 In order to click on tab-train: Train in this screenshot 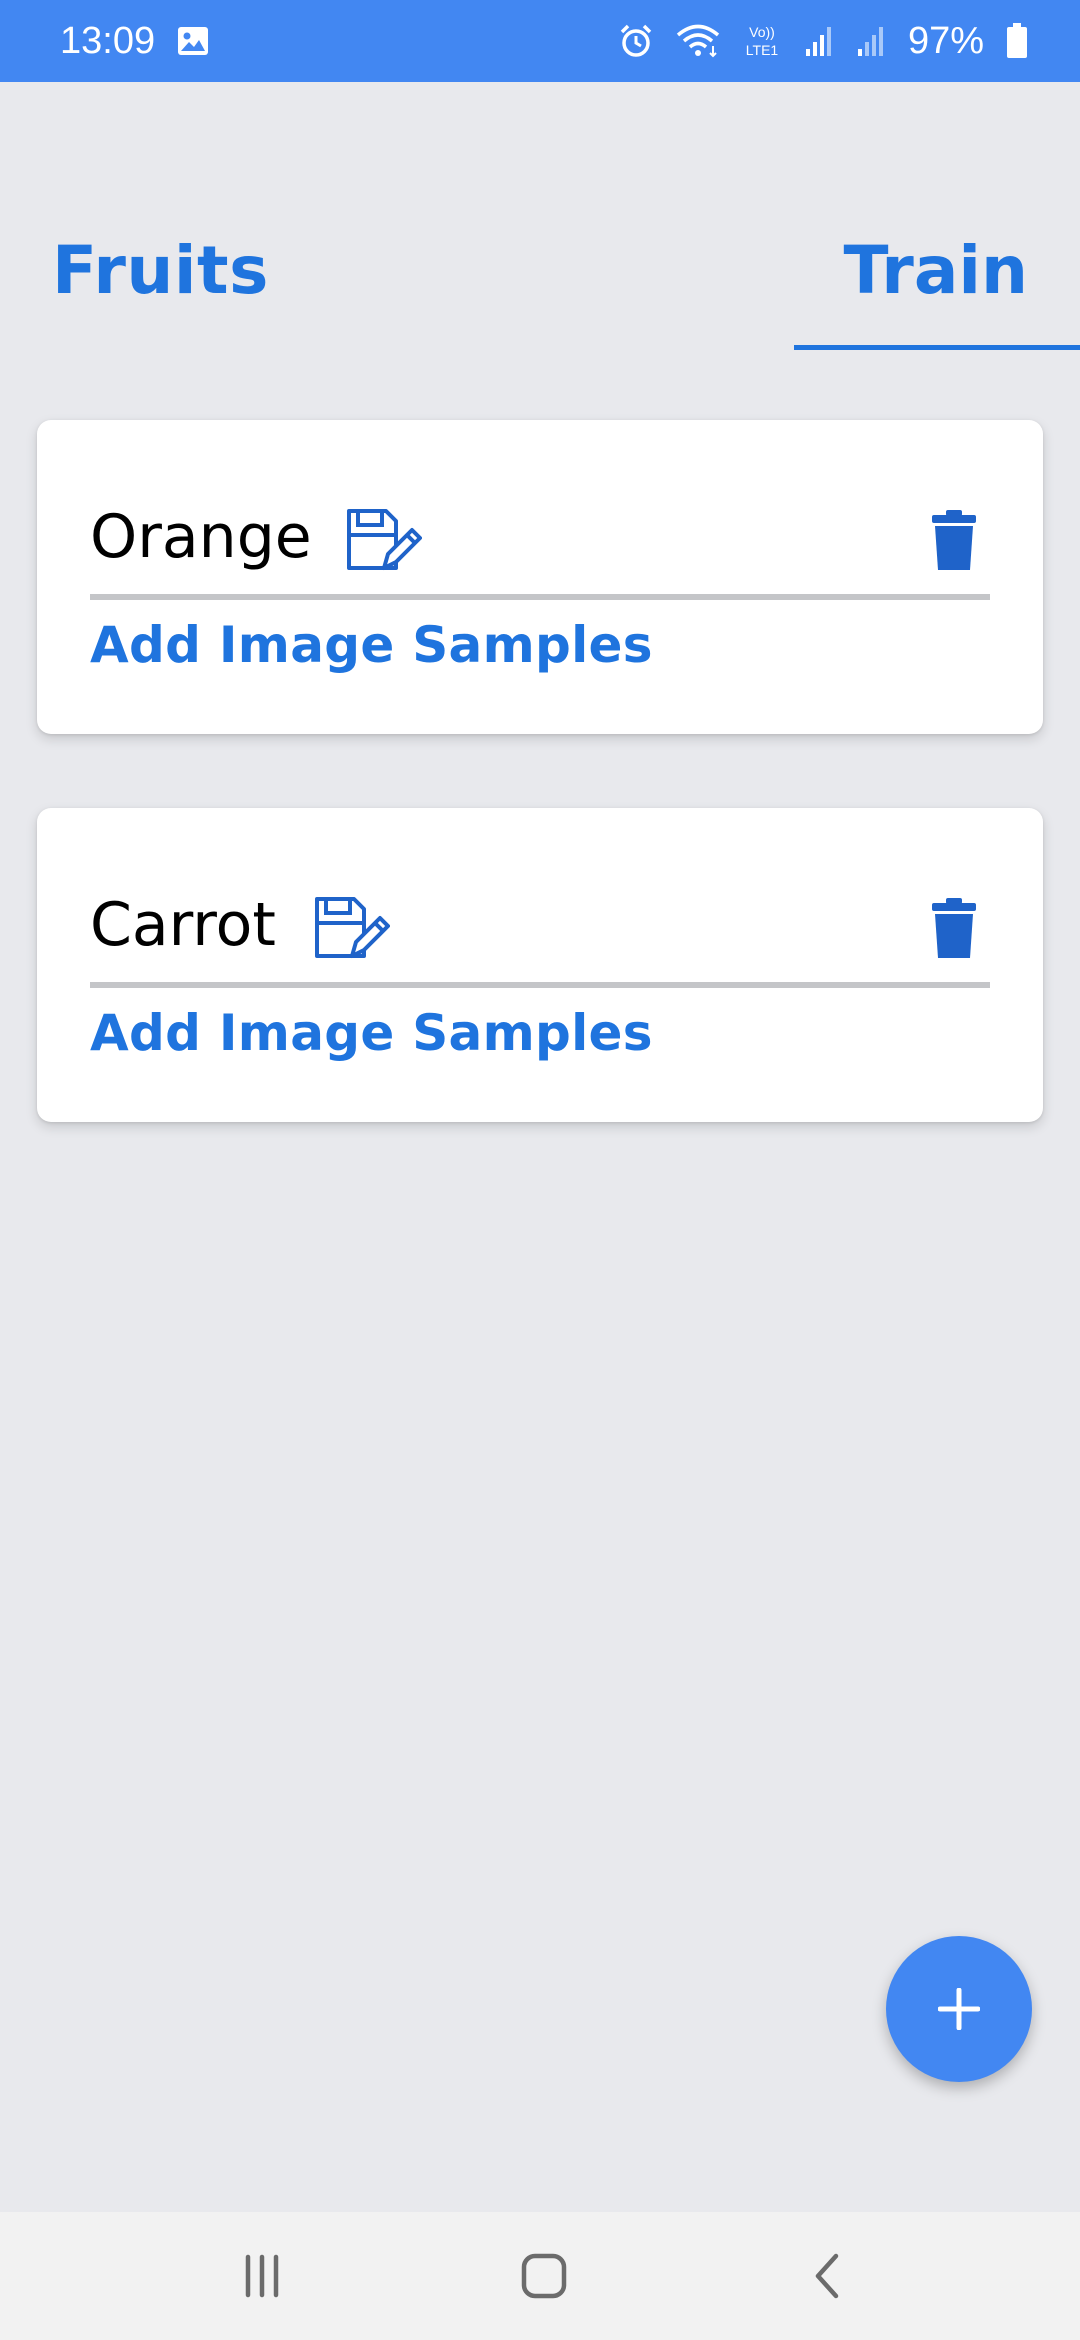, I will do `click(937, 291)`.